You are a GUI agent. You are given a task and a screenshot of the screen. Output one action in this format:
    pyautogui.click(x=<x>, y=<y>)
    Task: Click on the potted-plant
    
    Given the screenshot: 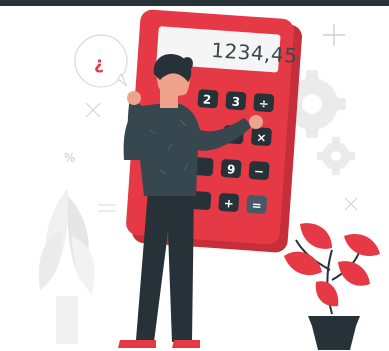 What is the action you would take?
    pyautogui.click(x=332, y=286)
    